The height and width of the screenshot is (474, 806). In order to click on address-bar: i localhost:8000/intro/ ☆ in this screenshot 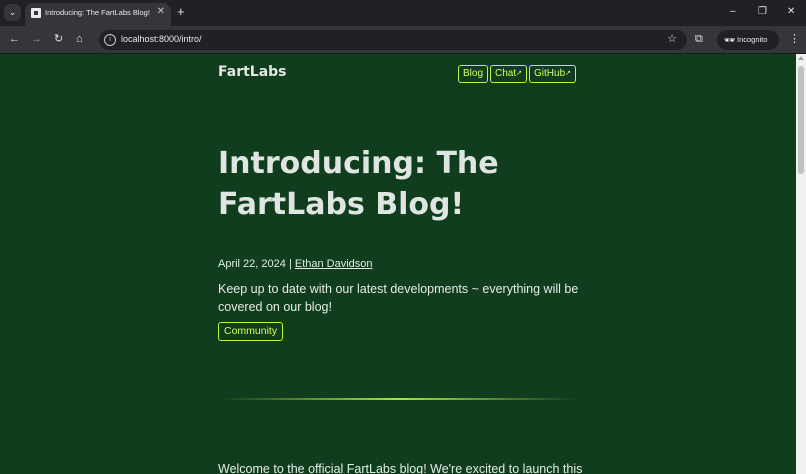, I will do `click(393, 40)`.